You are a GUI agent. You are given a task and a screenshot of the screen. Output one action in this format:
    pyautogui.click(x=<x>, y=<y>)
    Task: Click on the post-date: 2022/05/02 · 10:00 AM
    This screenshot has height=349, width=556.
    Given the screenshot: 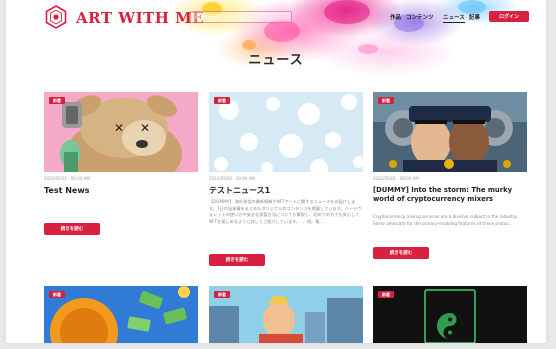 What is the action you would take?
    pyautogui.click(x=232, y=178)
    